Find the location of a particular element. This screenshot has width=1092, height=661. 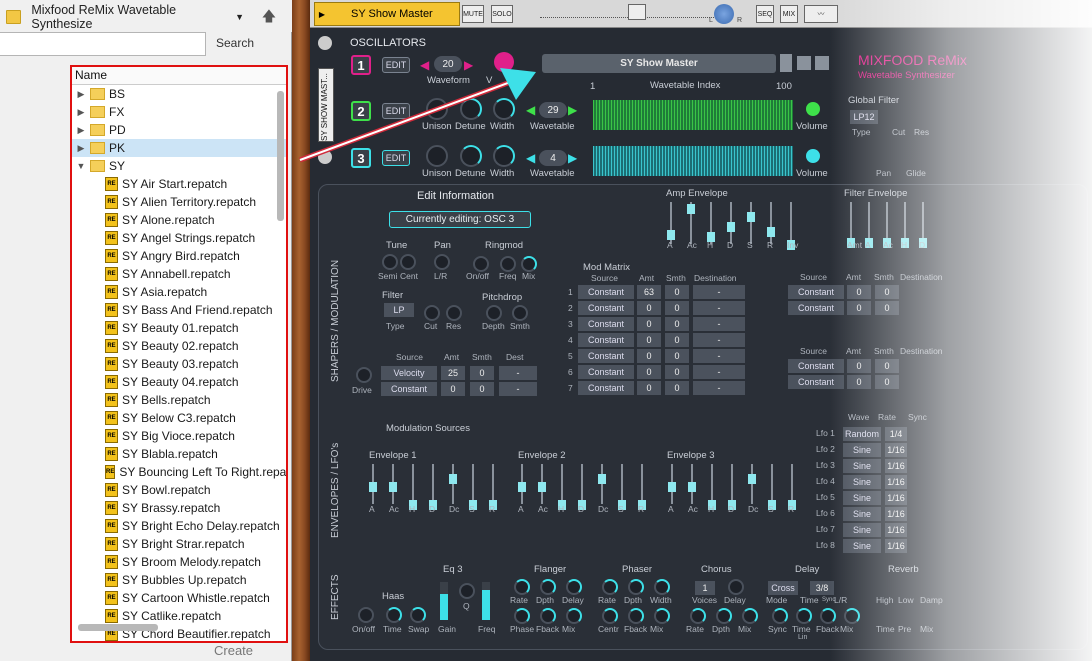

amp-env-slider is located at coordinates (671, 223).